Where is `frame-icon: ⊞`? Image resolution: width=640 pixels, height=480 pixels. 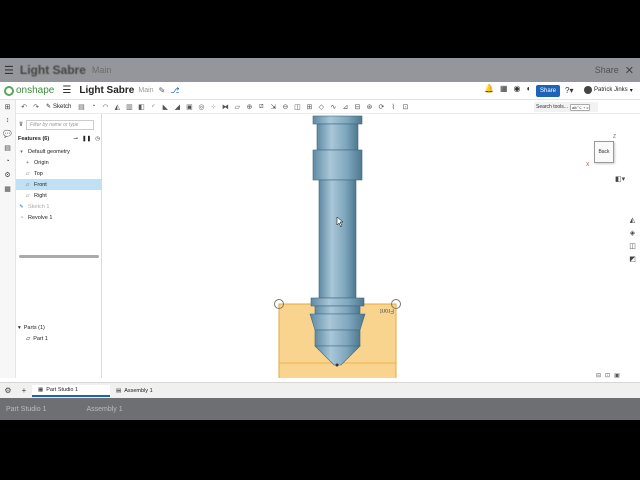
frame-icon: ⊞ is located at coordinates (309, 107).